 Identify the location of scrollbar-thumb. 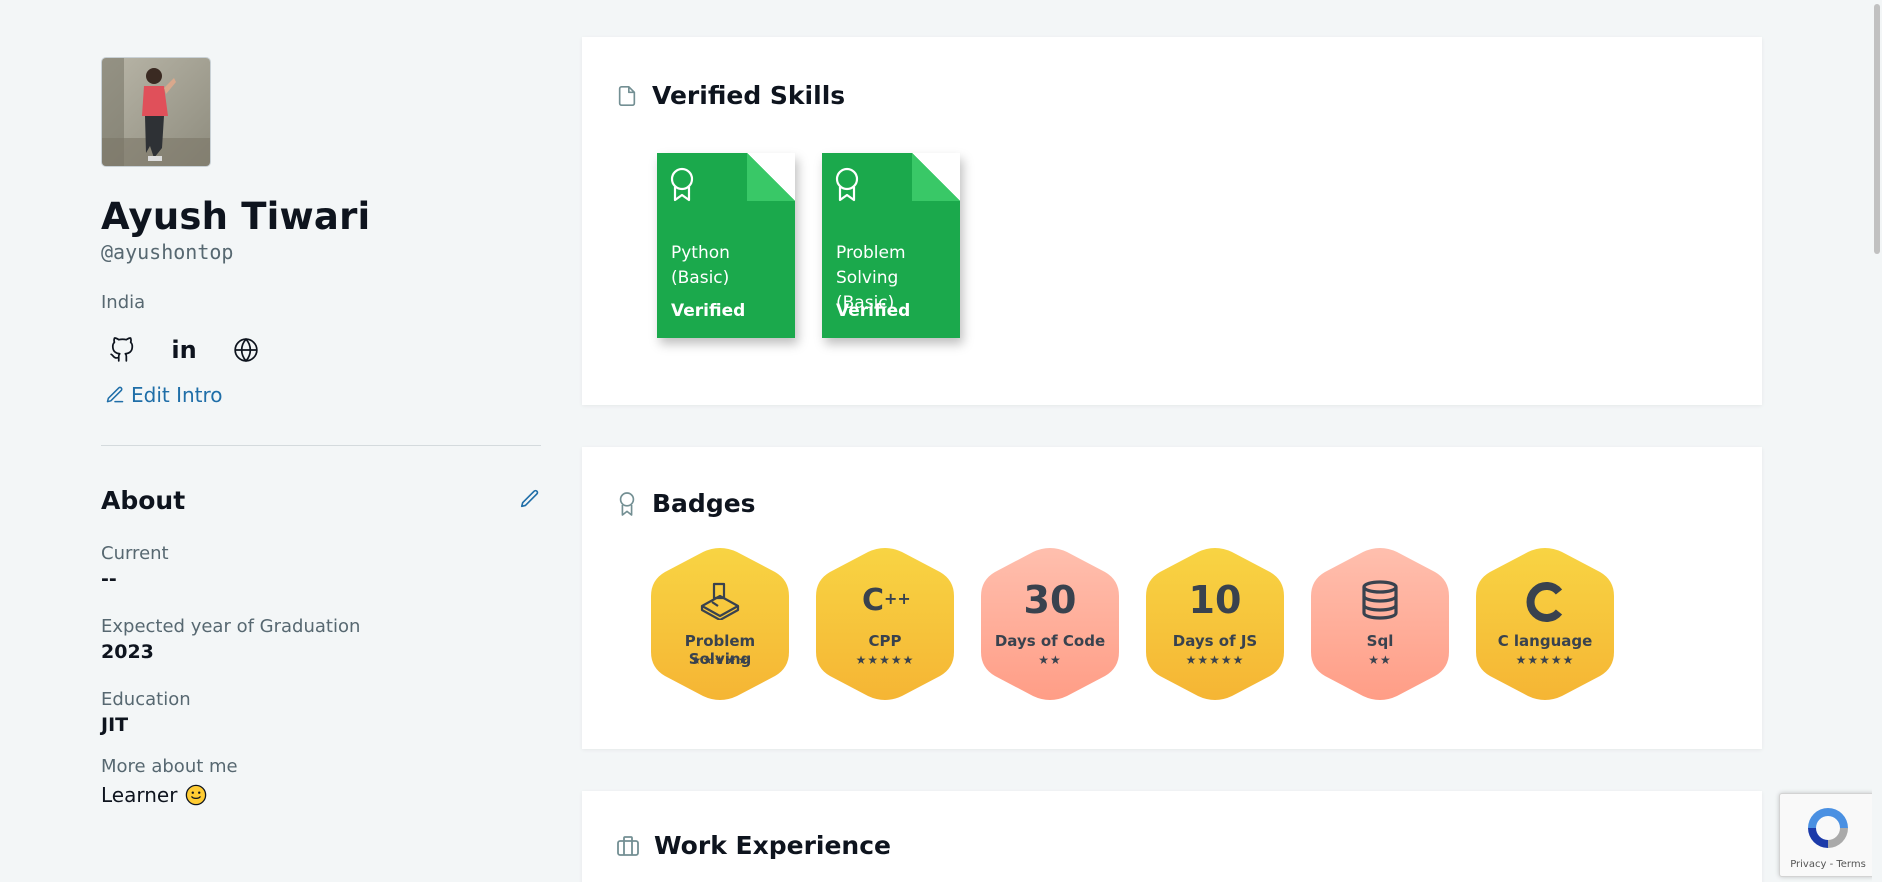
(1877, 129).